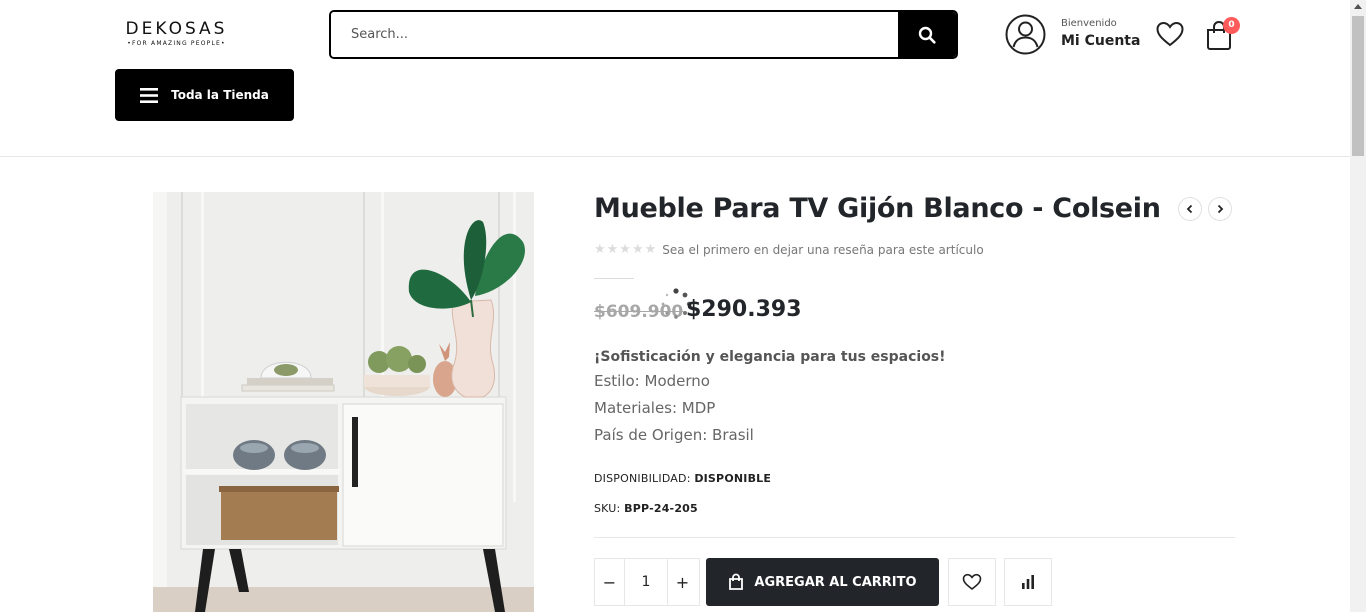 This screenshot has width=1366, height=612. I want to click on rating-stars: ★★★★★, so click(626, 249).